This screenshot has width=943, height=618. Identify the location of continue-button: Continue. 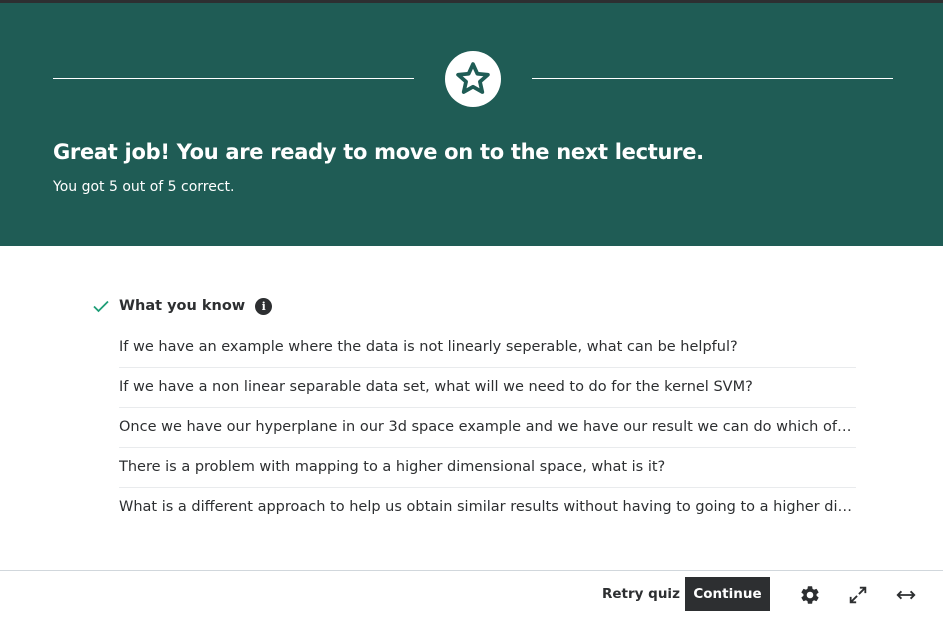
(727, 594).